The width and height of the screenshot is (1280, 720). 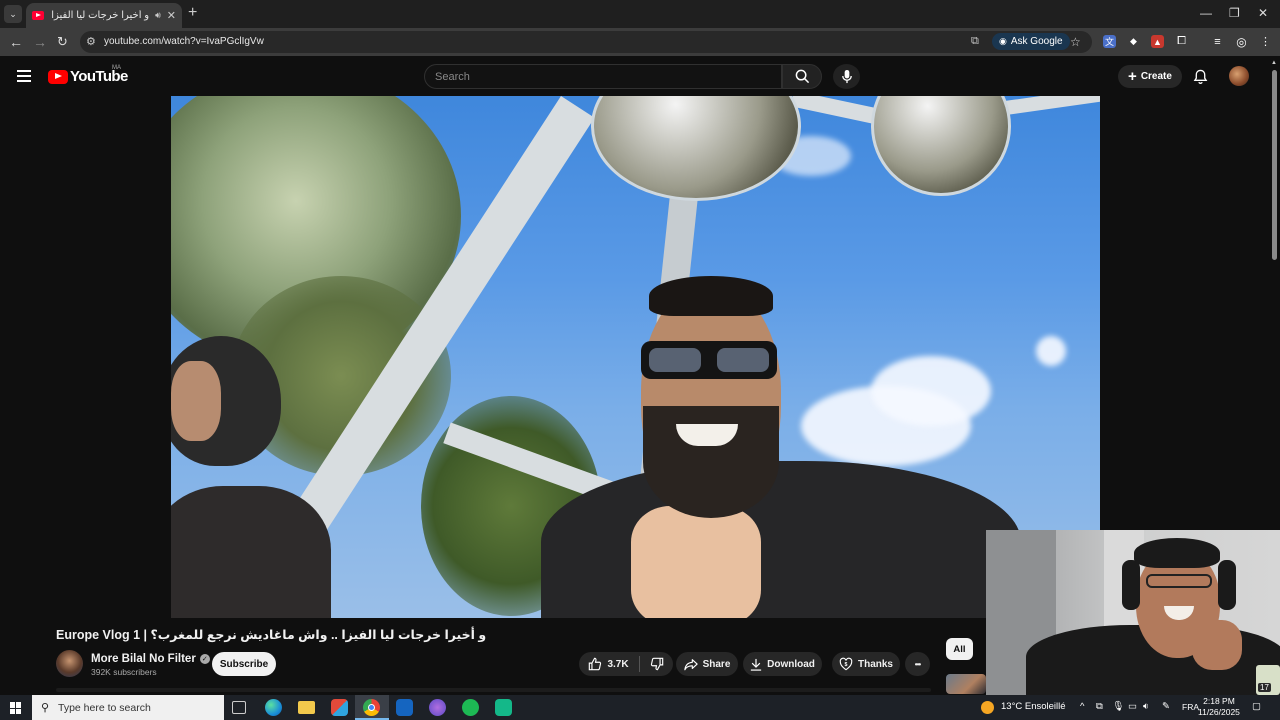 I want to click on ask-google-button: ◉ Ask Google, so click(x=1031, y=41).